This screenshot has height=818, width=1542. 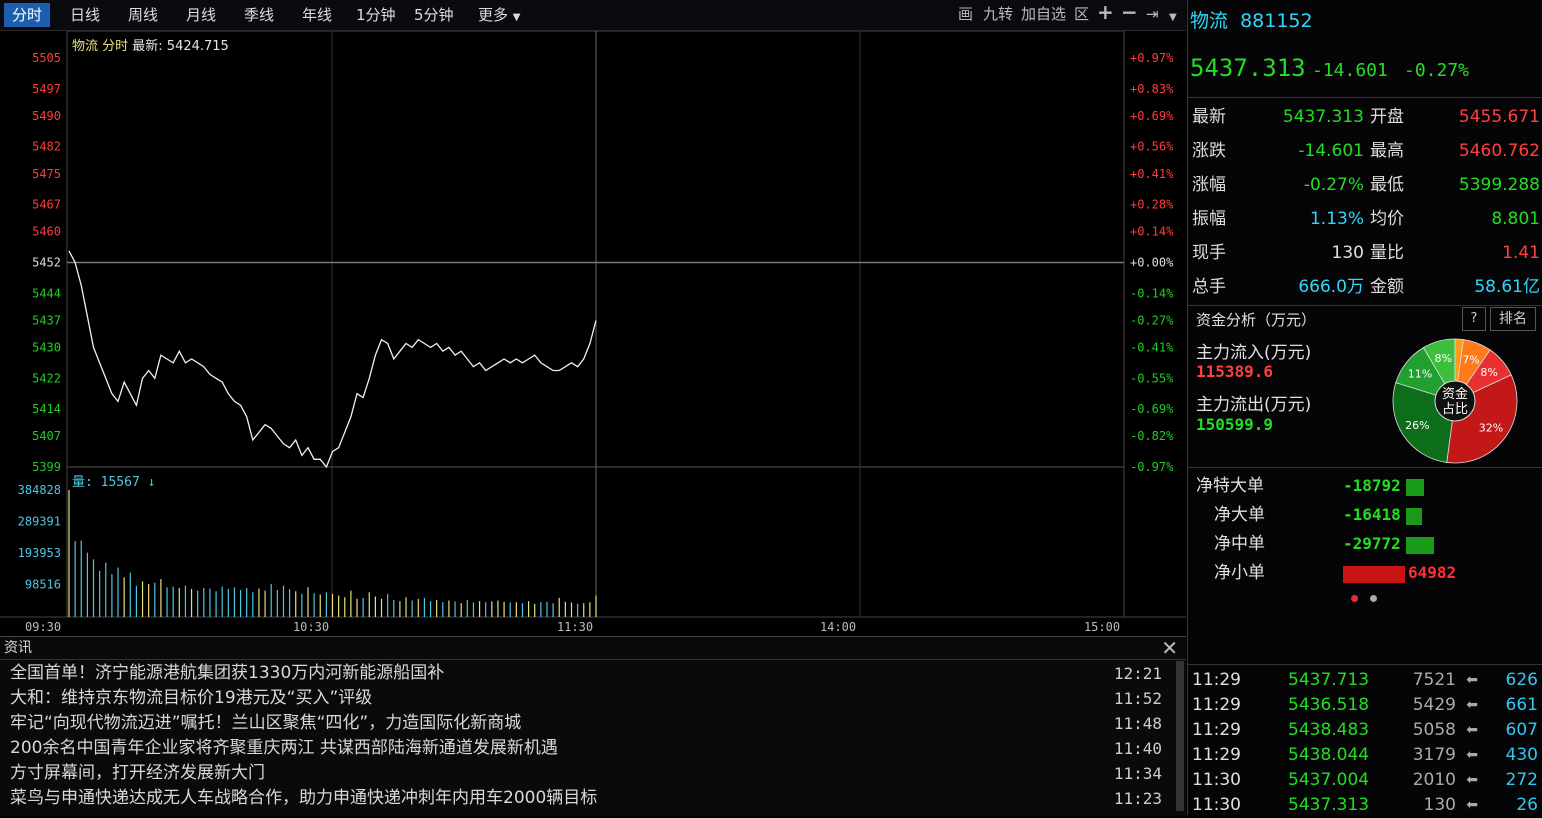 What do you see at coordinates (586, 773) in the screenshot?
I see `news-item: 方寸屏幕间，打开经济发展新大门 11:34` at bounding box center [586, 773].